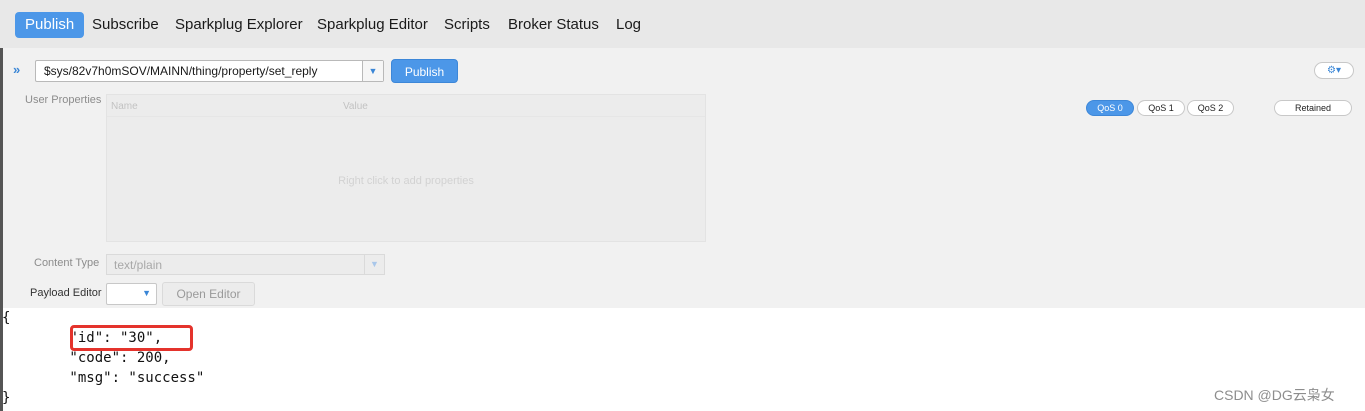  Describe the element at coordinates (1210, 108) in the screenshot. I see `qos-2-toggle: QoS 2` at that location.